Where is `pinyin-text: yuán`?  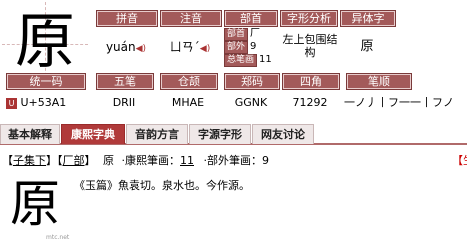
pinyin-text: yuán is located at coordinates (120, 47).